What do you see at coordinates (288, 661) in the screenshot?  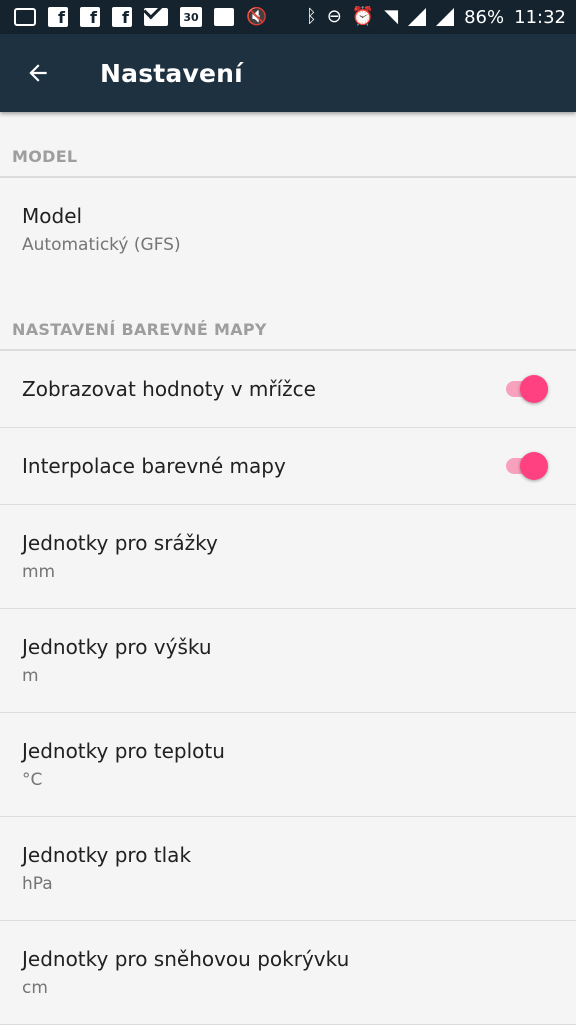 I see `pref-height-units: Jednotky pro výšku m` at bounding box center [288, 661].